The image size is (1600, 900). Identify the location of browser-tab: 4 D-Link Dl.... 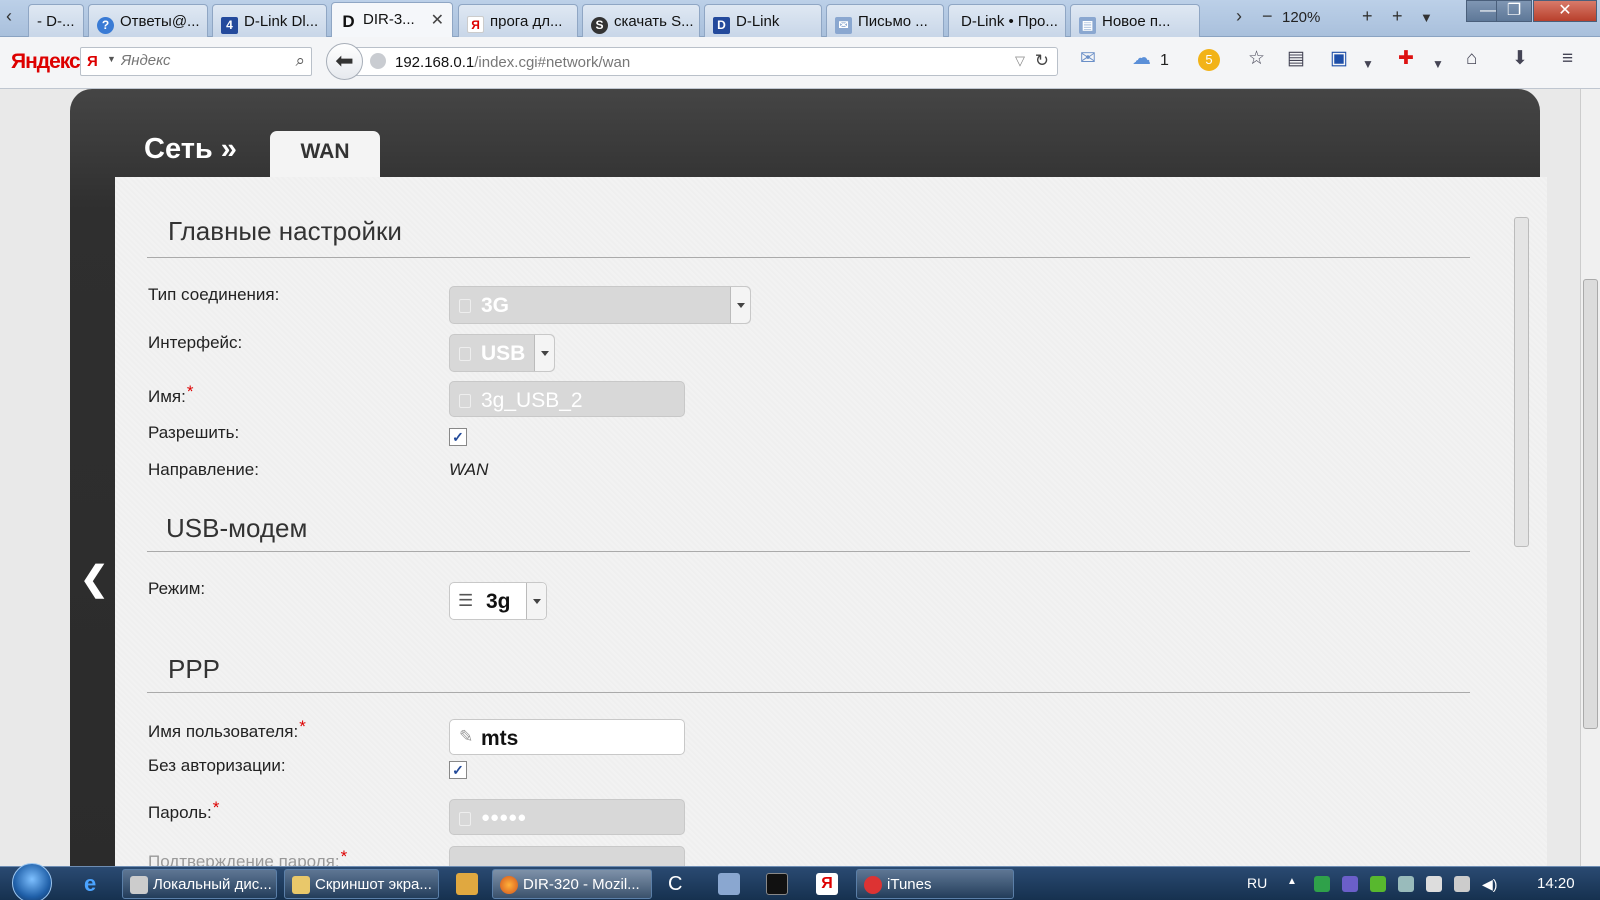
(269, 20).